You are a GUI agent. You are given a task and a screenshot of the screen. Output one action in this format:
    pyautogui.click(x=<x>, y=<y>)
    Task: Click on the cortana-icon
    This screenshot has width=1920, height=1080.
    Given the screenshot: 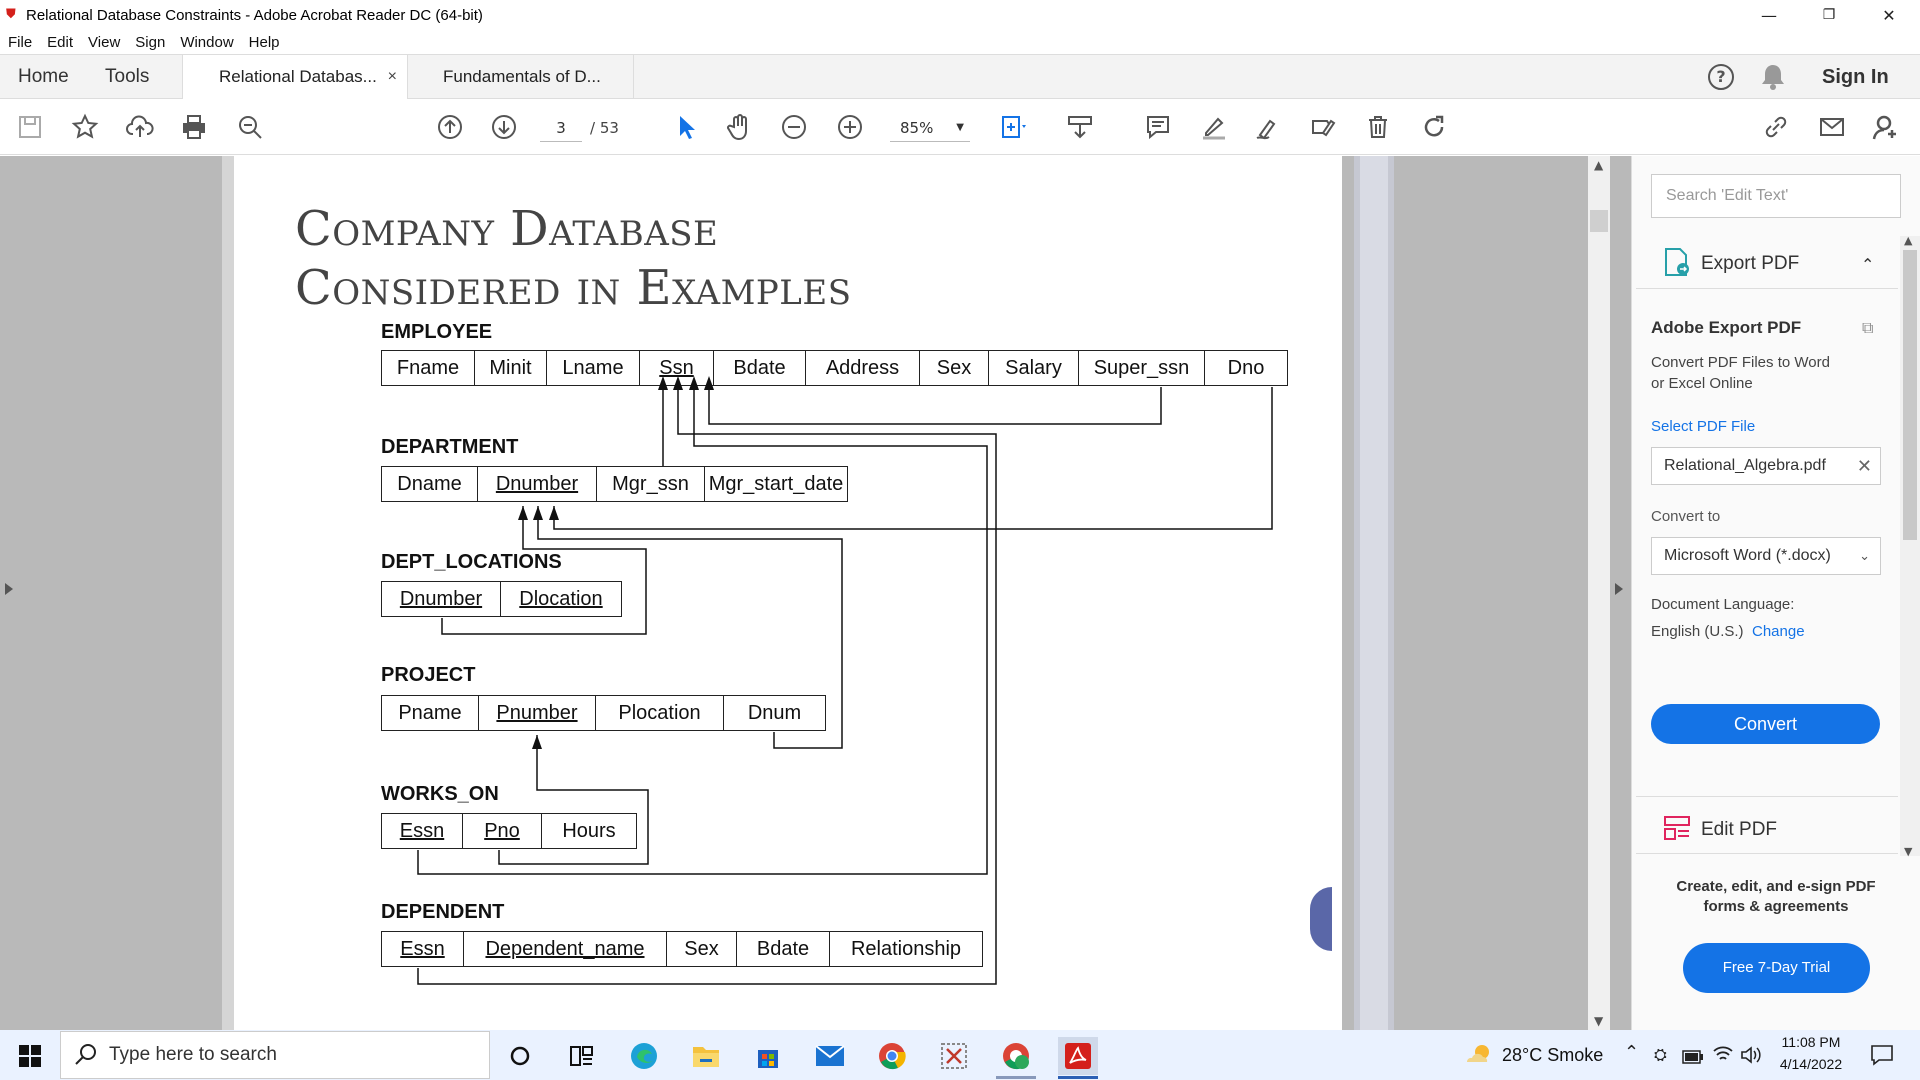 What is the action you would take?
    pyautogui.click(x=520, y=1056)
    